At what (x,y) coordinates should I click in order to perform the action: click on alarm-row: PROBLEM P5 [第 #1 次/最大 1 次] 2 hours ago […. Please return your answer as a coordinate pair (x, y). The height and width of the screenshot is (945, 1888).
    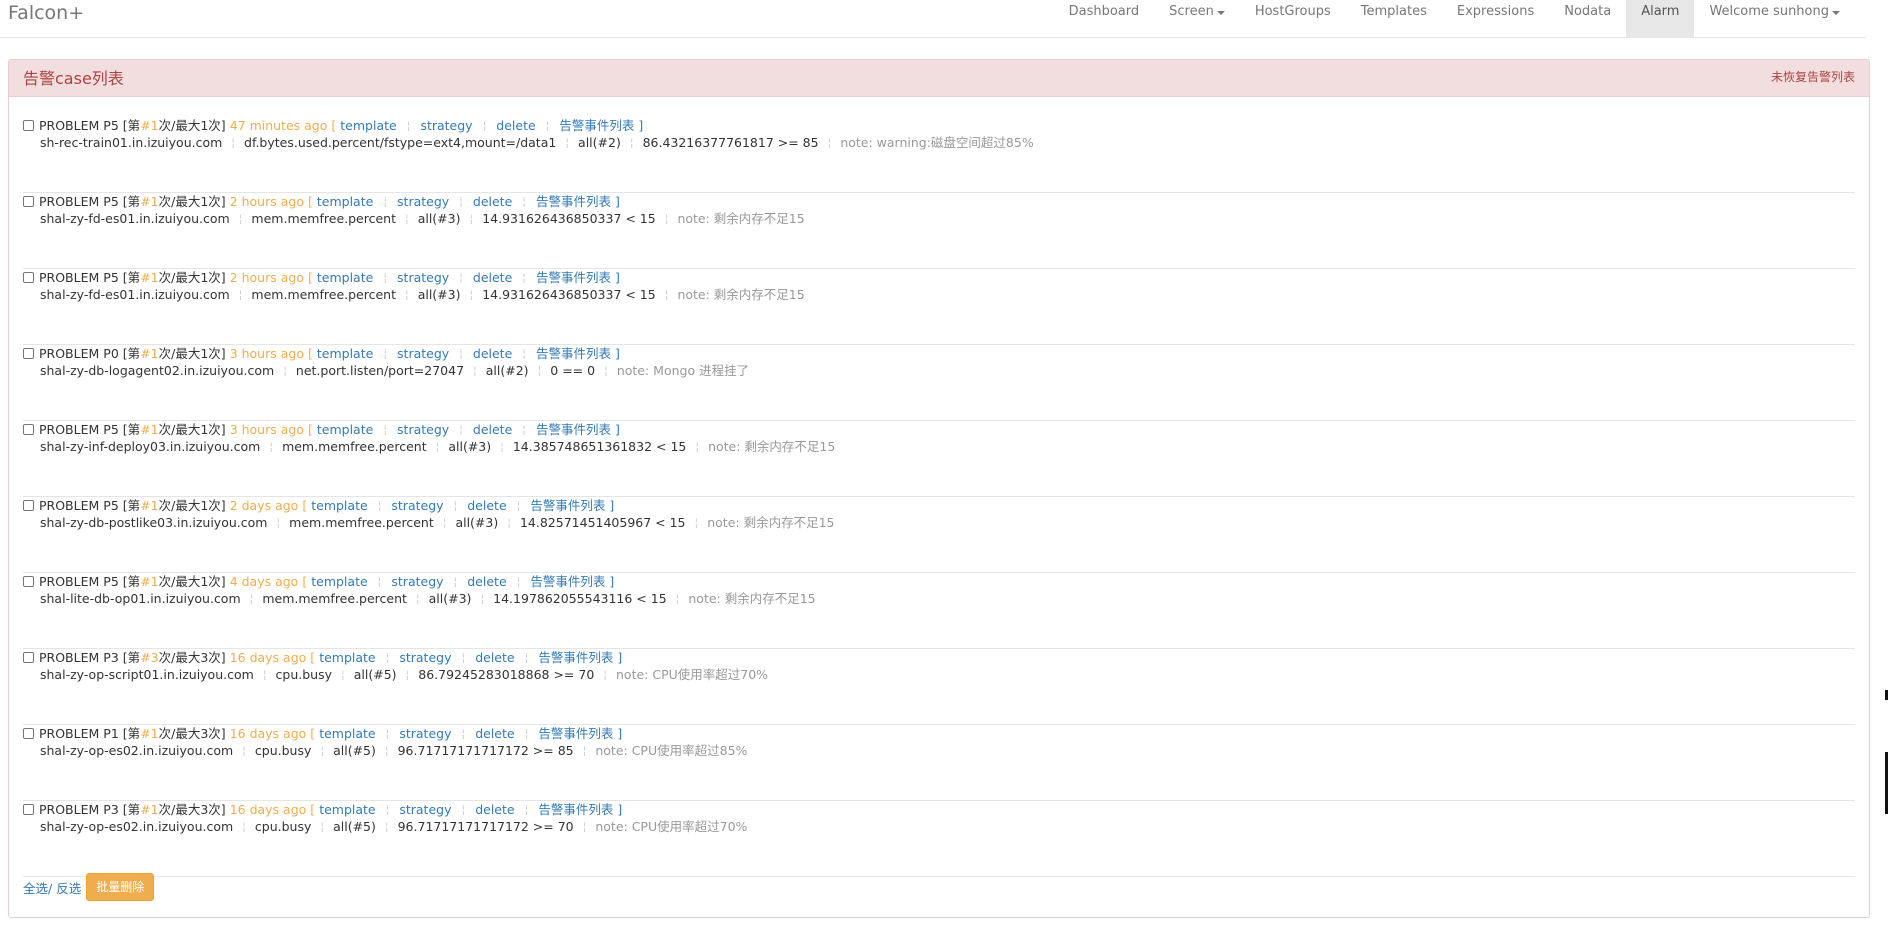
    Looking at the image, I should click on (939, 307).